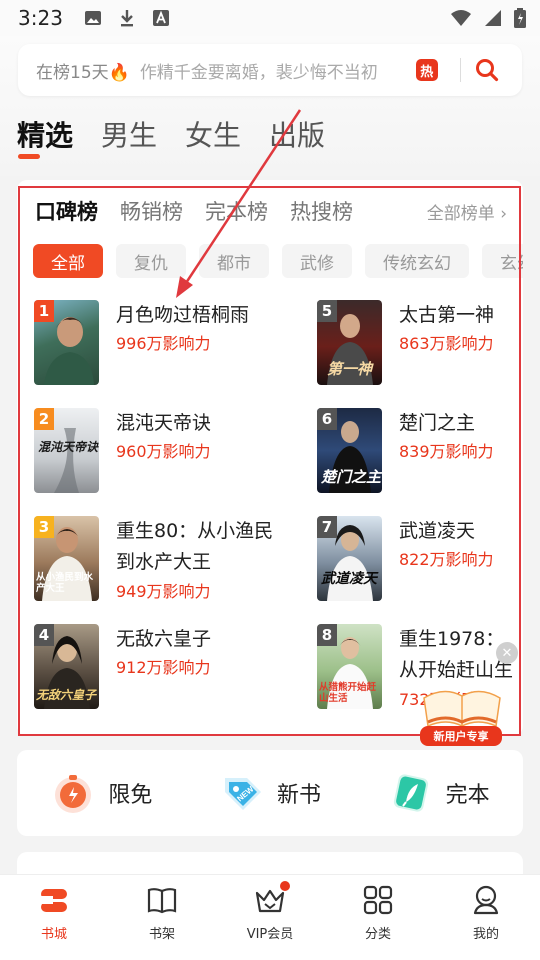  What do you see at coordinates (53, 934) in the screenshot?
I see `nav-label: 书城` at bounding box center [53, 934].